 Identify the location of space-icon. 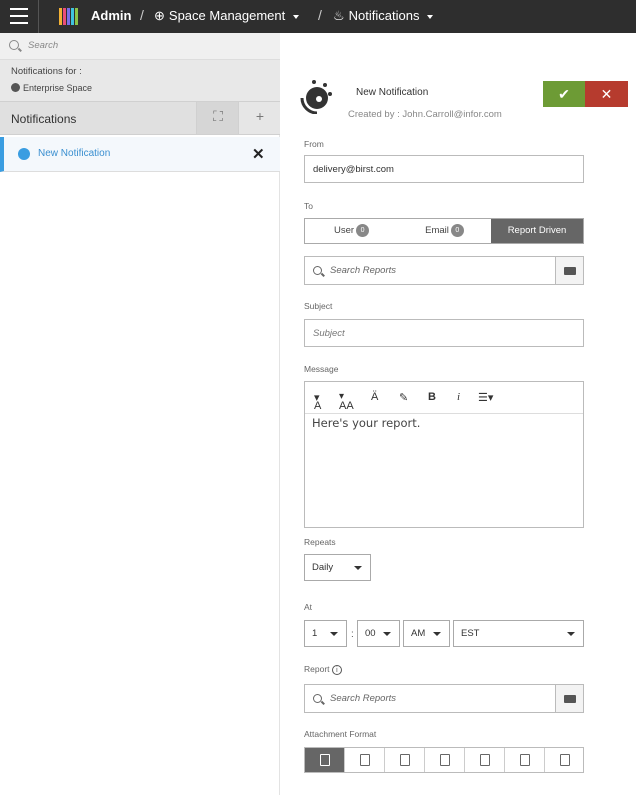
(15, 87).